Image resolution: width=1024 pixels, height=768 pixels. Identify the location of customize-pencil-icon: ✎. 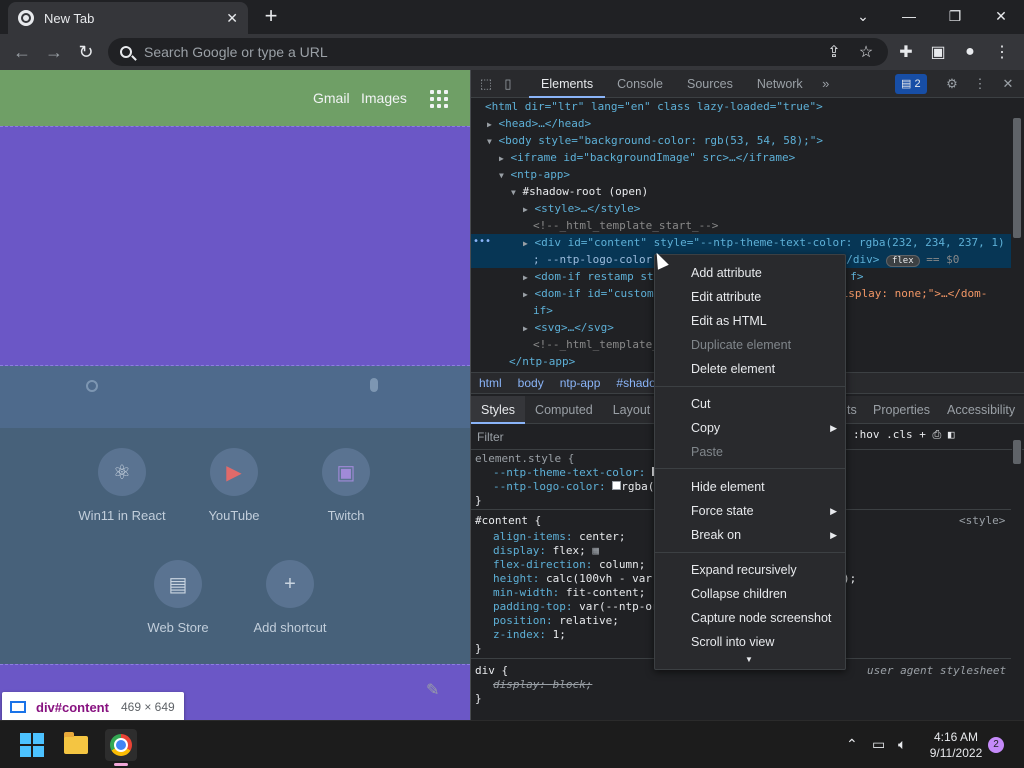
(432, 690).